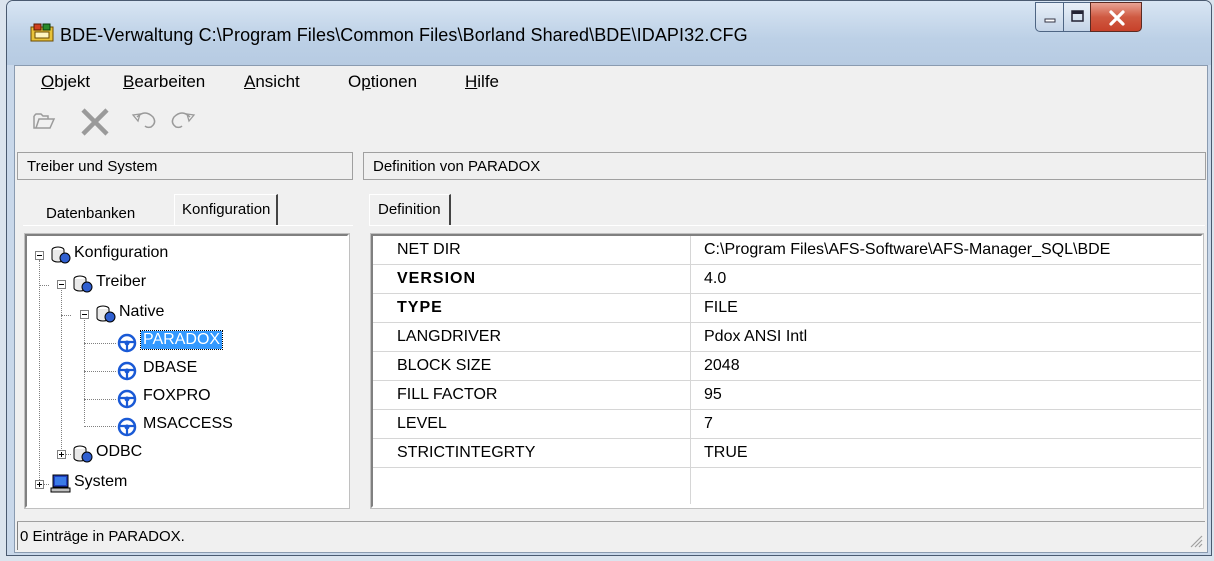  I want to click on toolbar, so click(611, 120).